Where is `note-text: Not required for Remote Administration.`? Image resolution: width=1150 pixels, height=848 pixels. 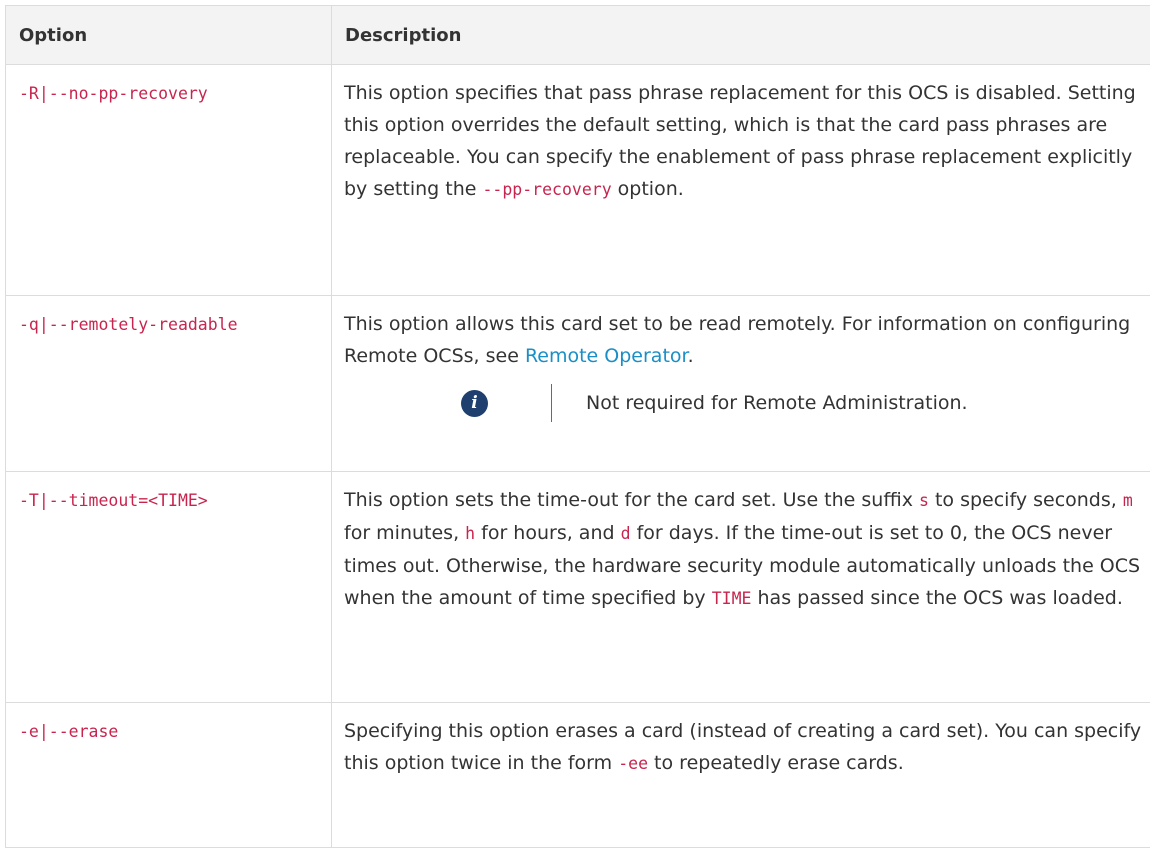
note-text: Not required for Remote Administration. is located at coordinates (777, 403).